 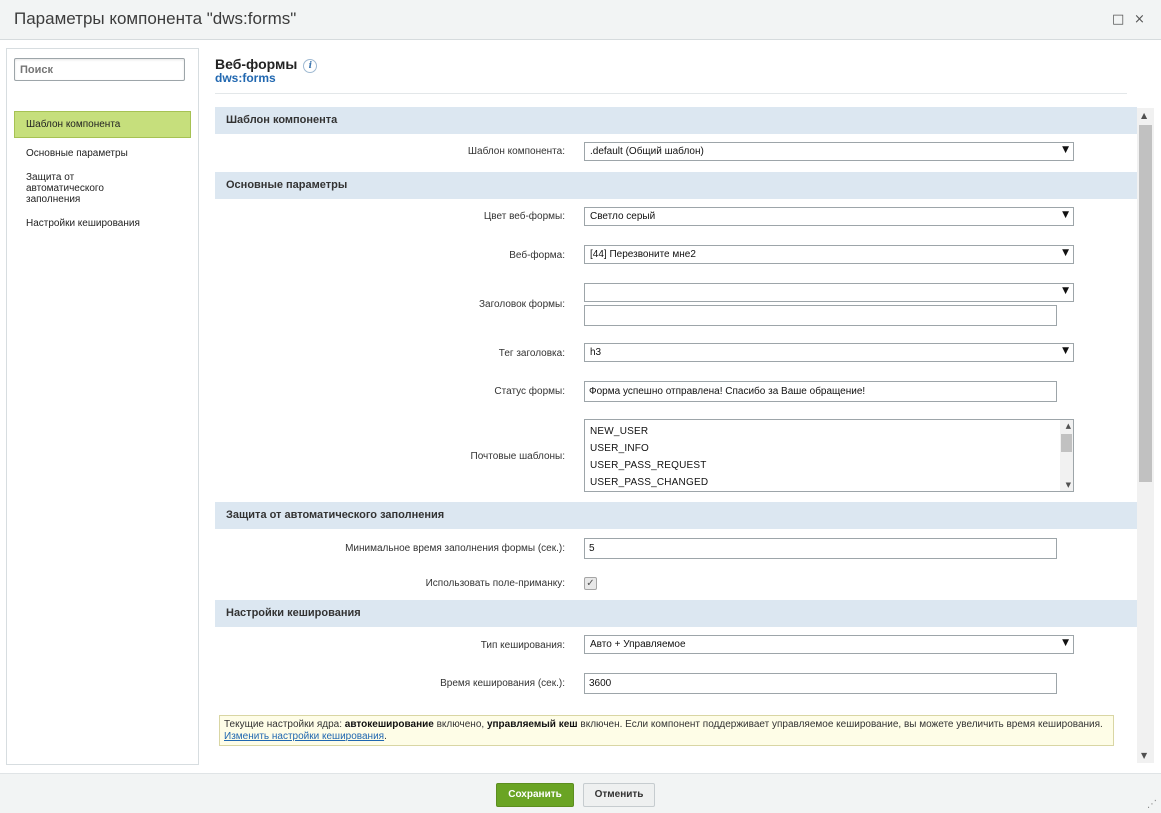 What do you see at coordinates (155, 18) in the screenshot?
I see `window-title: Параметры компонента "dws:forms"` at bounding box center [155, 18].